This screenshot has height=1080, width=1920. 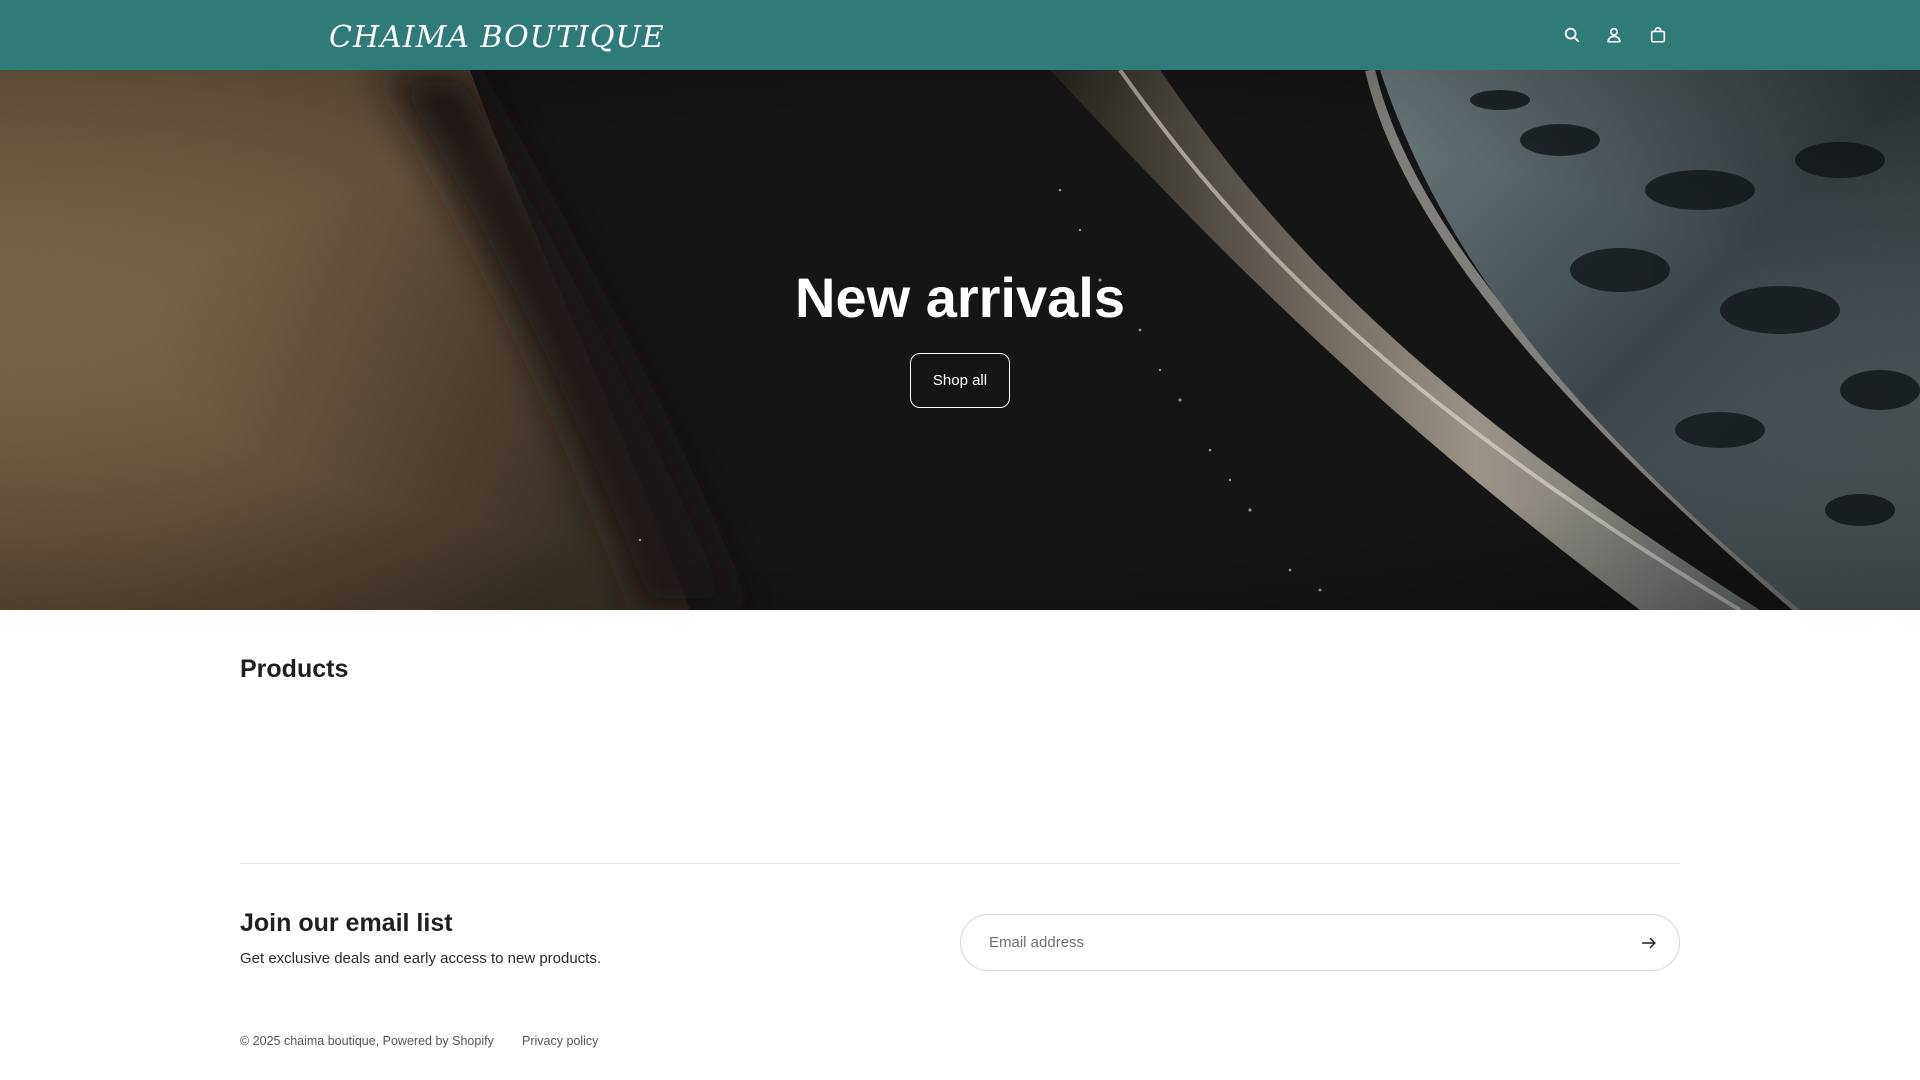 I want to click on hero-title: New arrivals, so click(x=960, y=297).